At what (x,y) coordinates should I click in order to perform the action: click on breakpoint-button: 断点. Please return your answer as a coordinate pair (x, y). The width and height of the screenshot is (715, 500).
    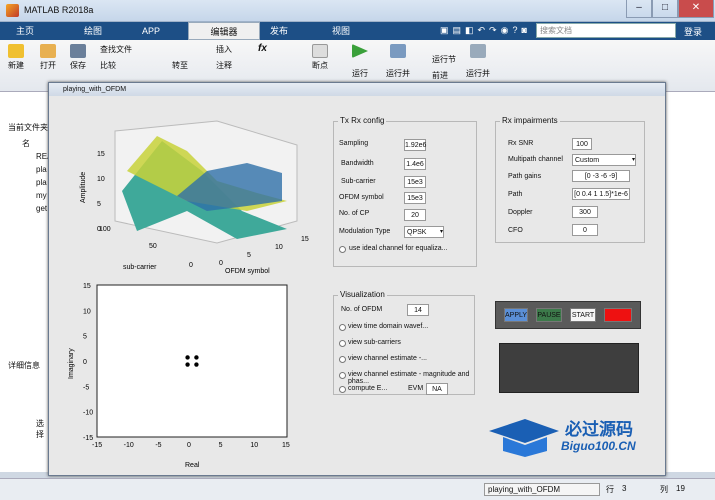
    Looking at the image, I should click on (320, 57).